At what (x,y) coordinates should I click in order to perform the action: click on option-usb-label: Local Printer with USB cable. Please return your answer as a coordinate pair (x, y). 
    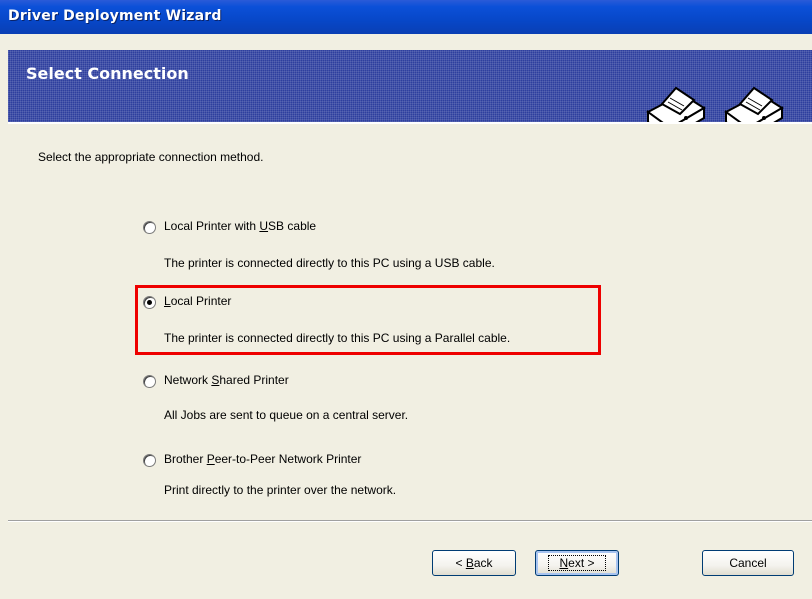
    Looking at the image, I should click on (240, 226).